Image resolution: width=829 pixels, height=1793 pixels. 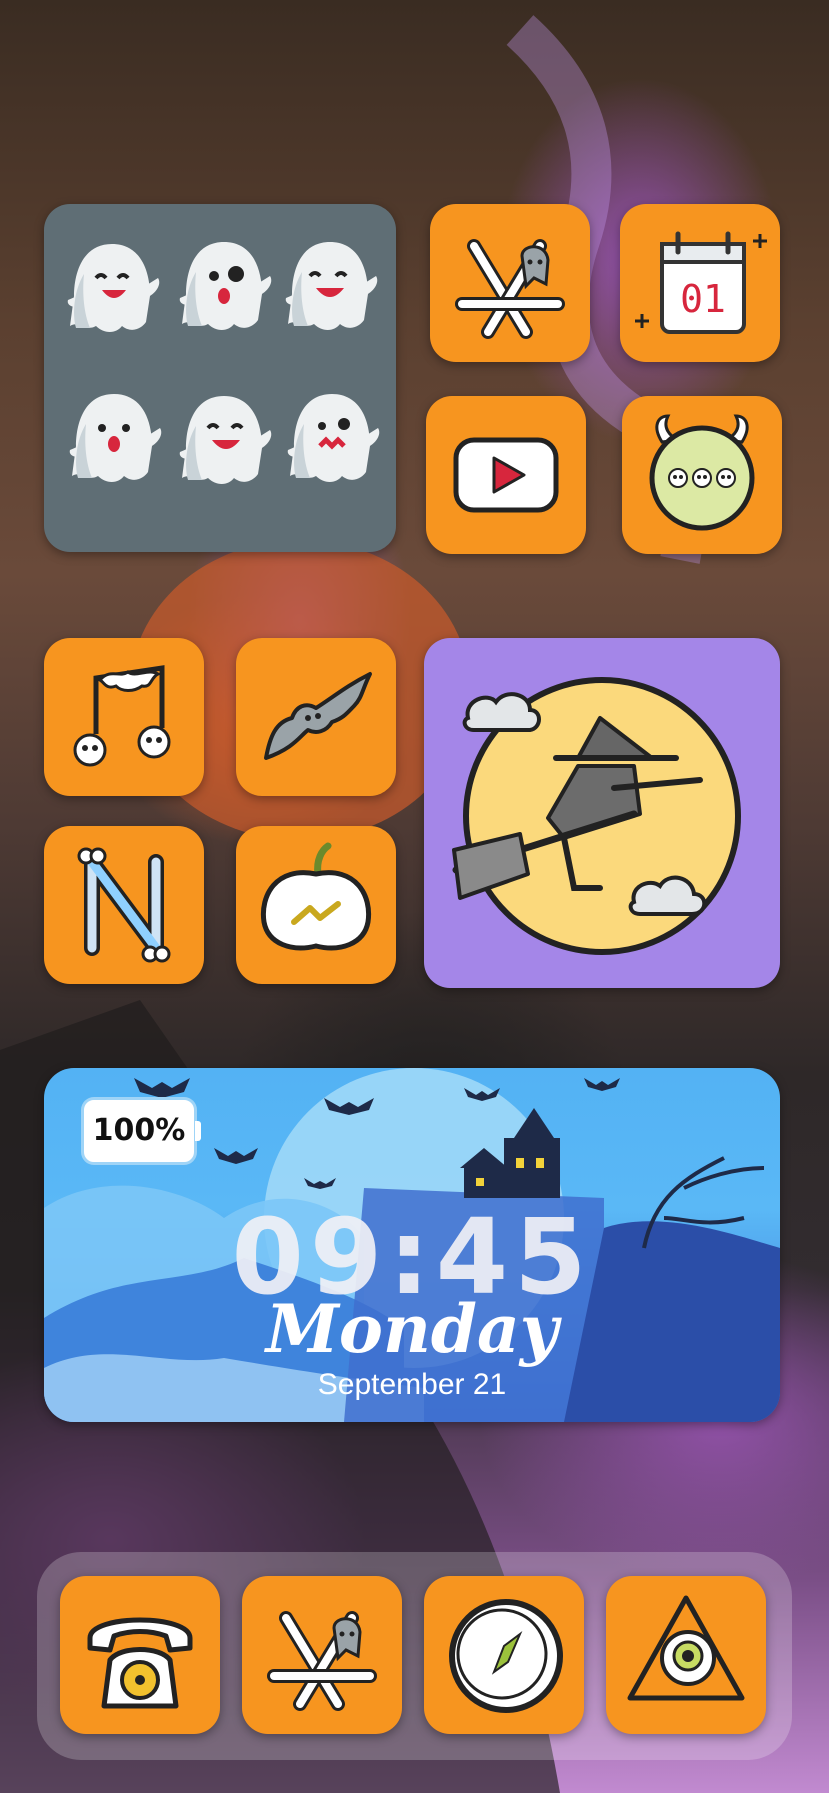 I want to click on calendar-app: 01, so click(x=700, y=283).